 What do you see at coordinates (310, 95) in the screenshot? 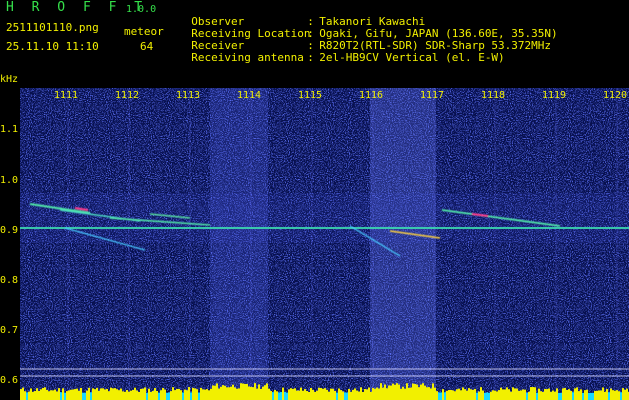
I see `minute-label: 1115` at bounding box center [310, 95].